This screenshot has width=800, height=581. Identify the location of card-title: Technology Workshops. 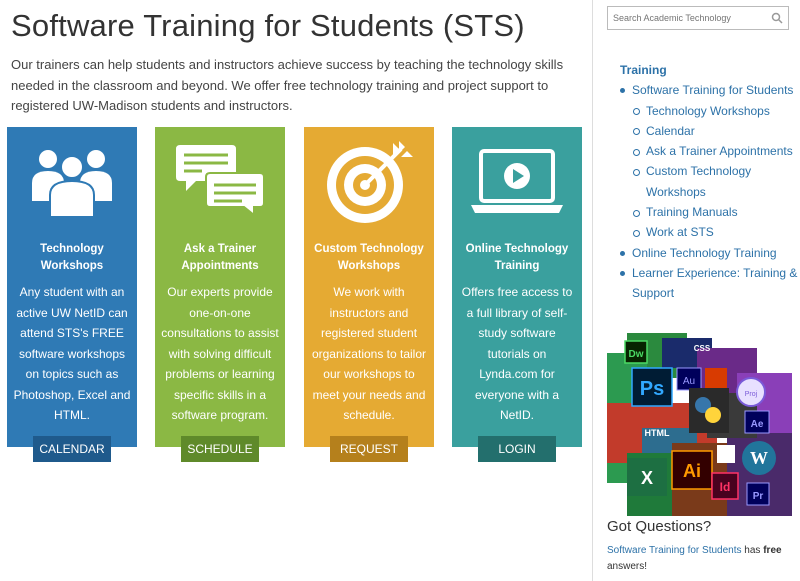
(72, 257).